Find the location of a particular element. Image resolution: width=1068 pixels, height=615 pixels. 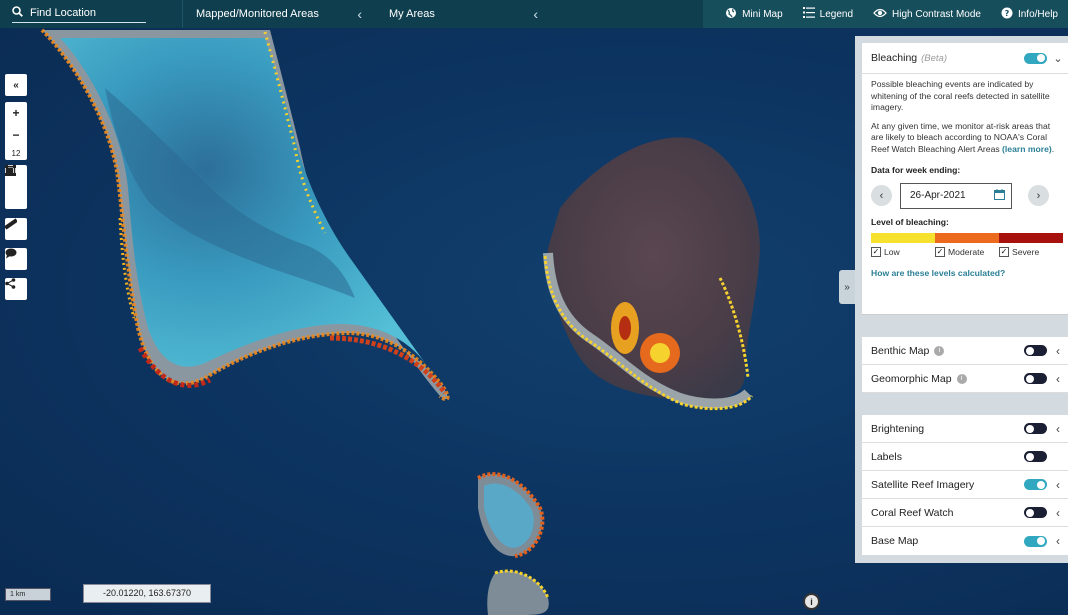

level-low-swatch is located at coordinates (903, 237).